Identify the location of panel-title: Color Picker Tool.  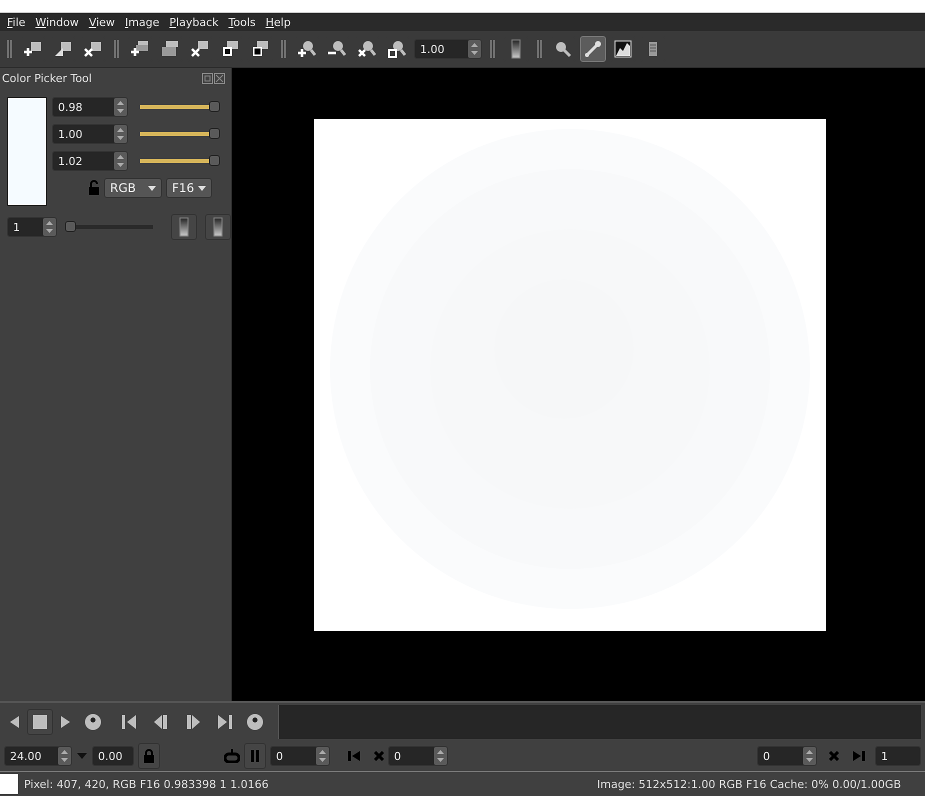
(47, 78).